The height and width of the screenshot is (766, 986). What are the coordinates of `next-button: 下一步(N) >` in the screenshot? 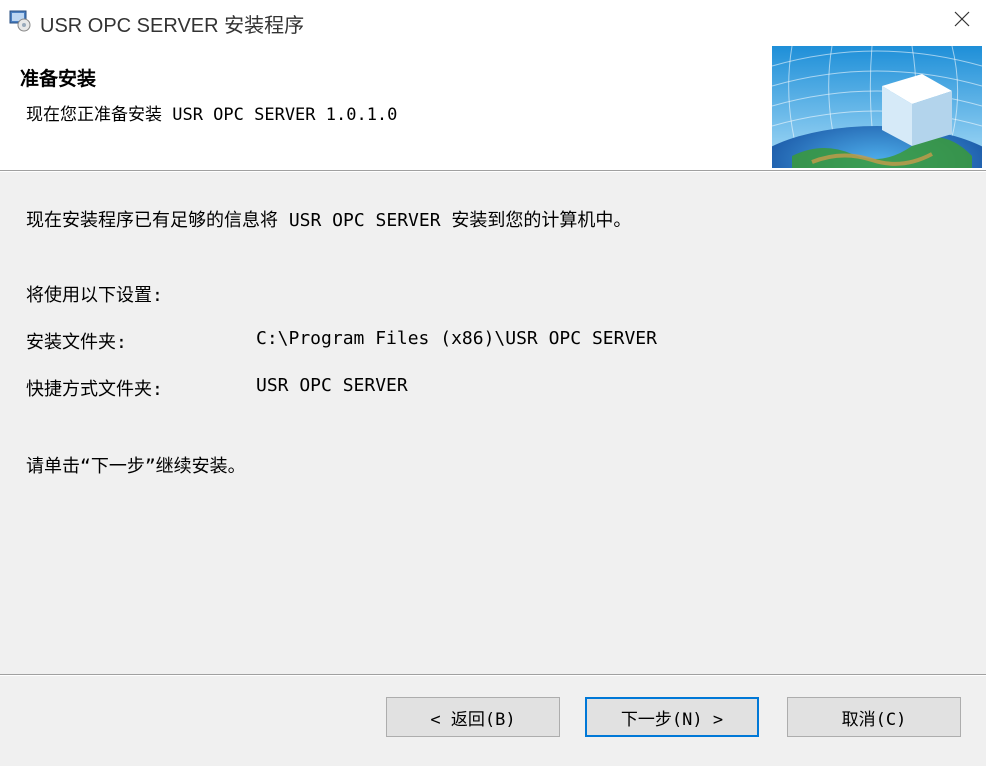 It's located at (672, 717).